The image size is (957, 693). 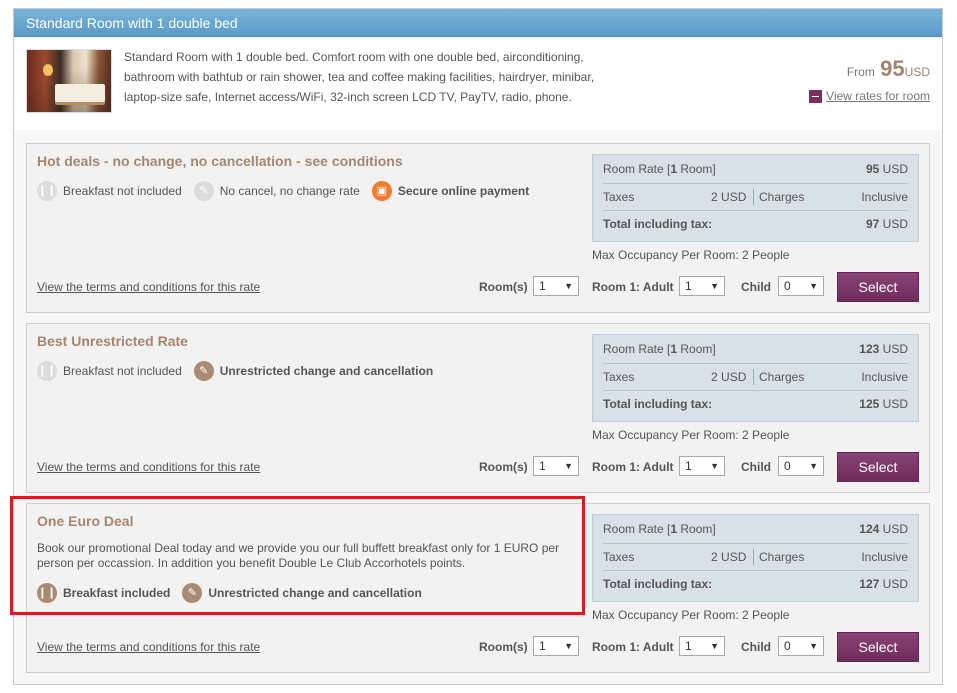 I want to click on room-photo, so click(x=69, y=81).